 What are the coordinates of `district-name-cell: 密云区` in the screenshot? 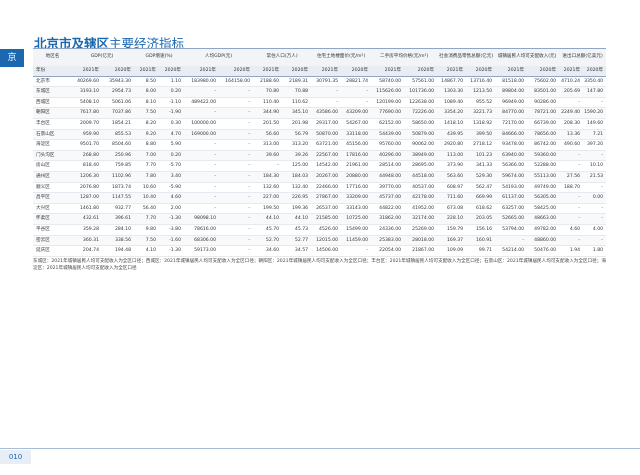 It's located at (51, 241).